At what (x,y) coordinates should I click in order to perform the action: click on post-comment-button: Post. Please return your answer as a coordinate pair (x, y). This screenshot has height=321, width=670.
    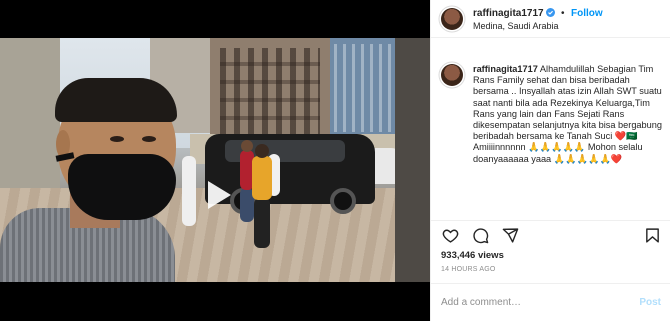
    Looking at the image, I should click on (650, 302).